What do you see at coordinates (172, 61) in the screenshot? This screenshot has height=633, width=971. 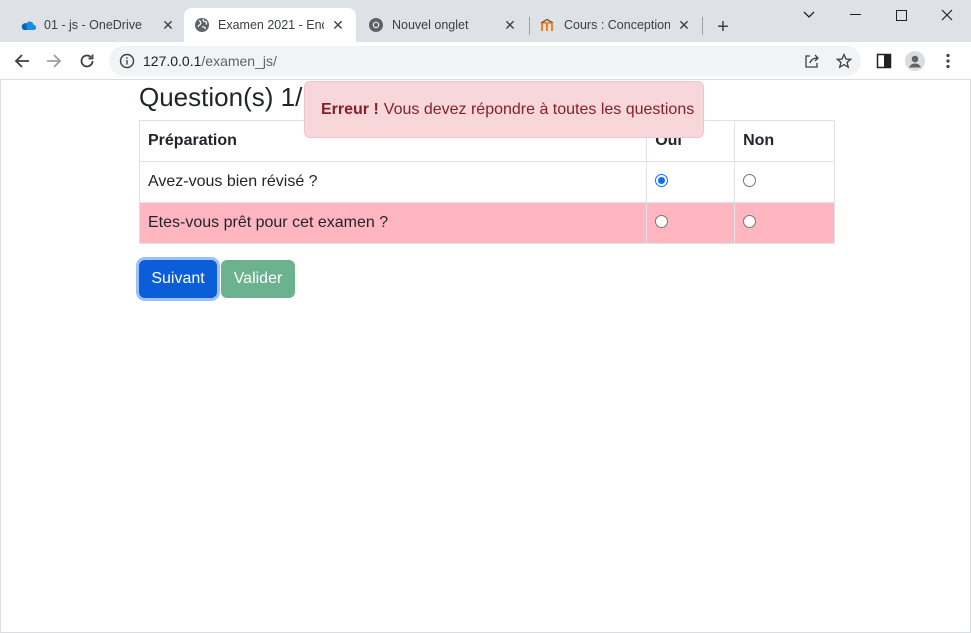 I see `url-host: 127.0.0.1` at bounding box center [172, 61].